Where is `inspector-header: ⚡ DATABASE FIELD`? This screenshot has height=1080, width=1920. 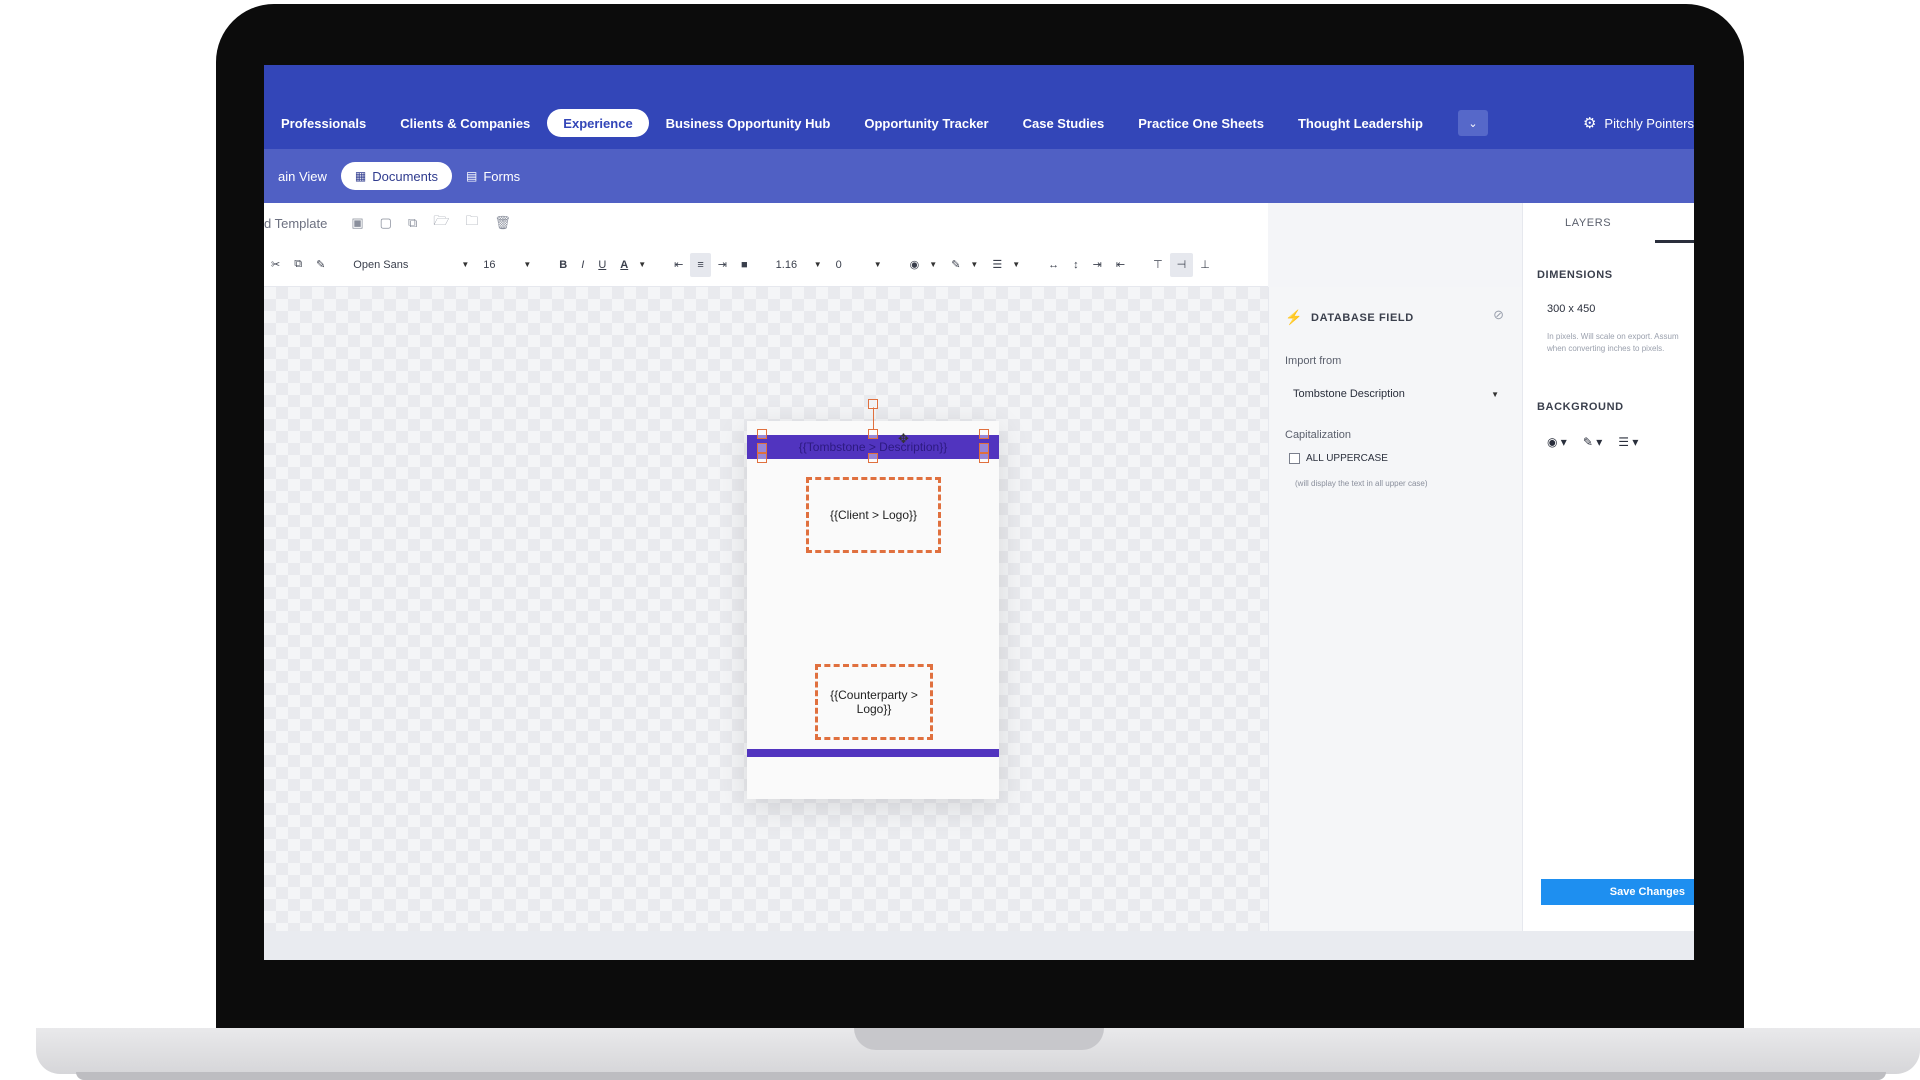
inspector-header: ⚡ DATABASE FIELD is located at coordinates (1349, 317).